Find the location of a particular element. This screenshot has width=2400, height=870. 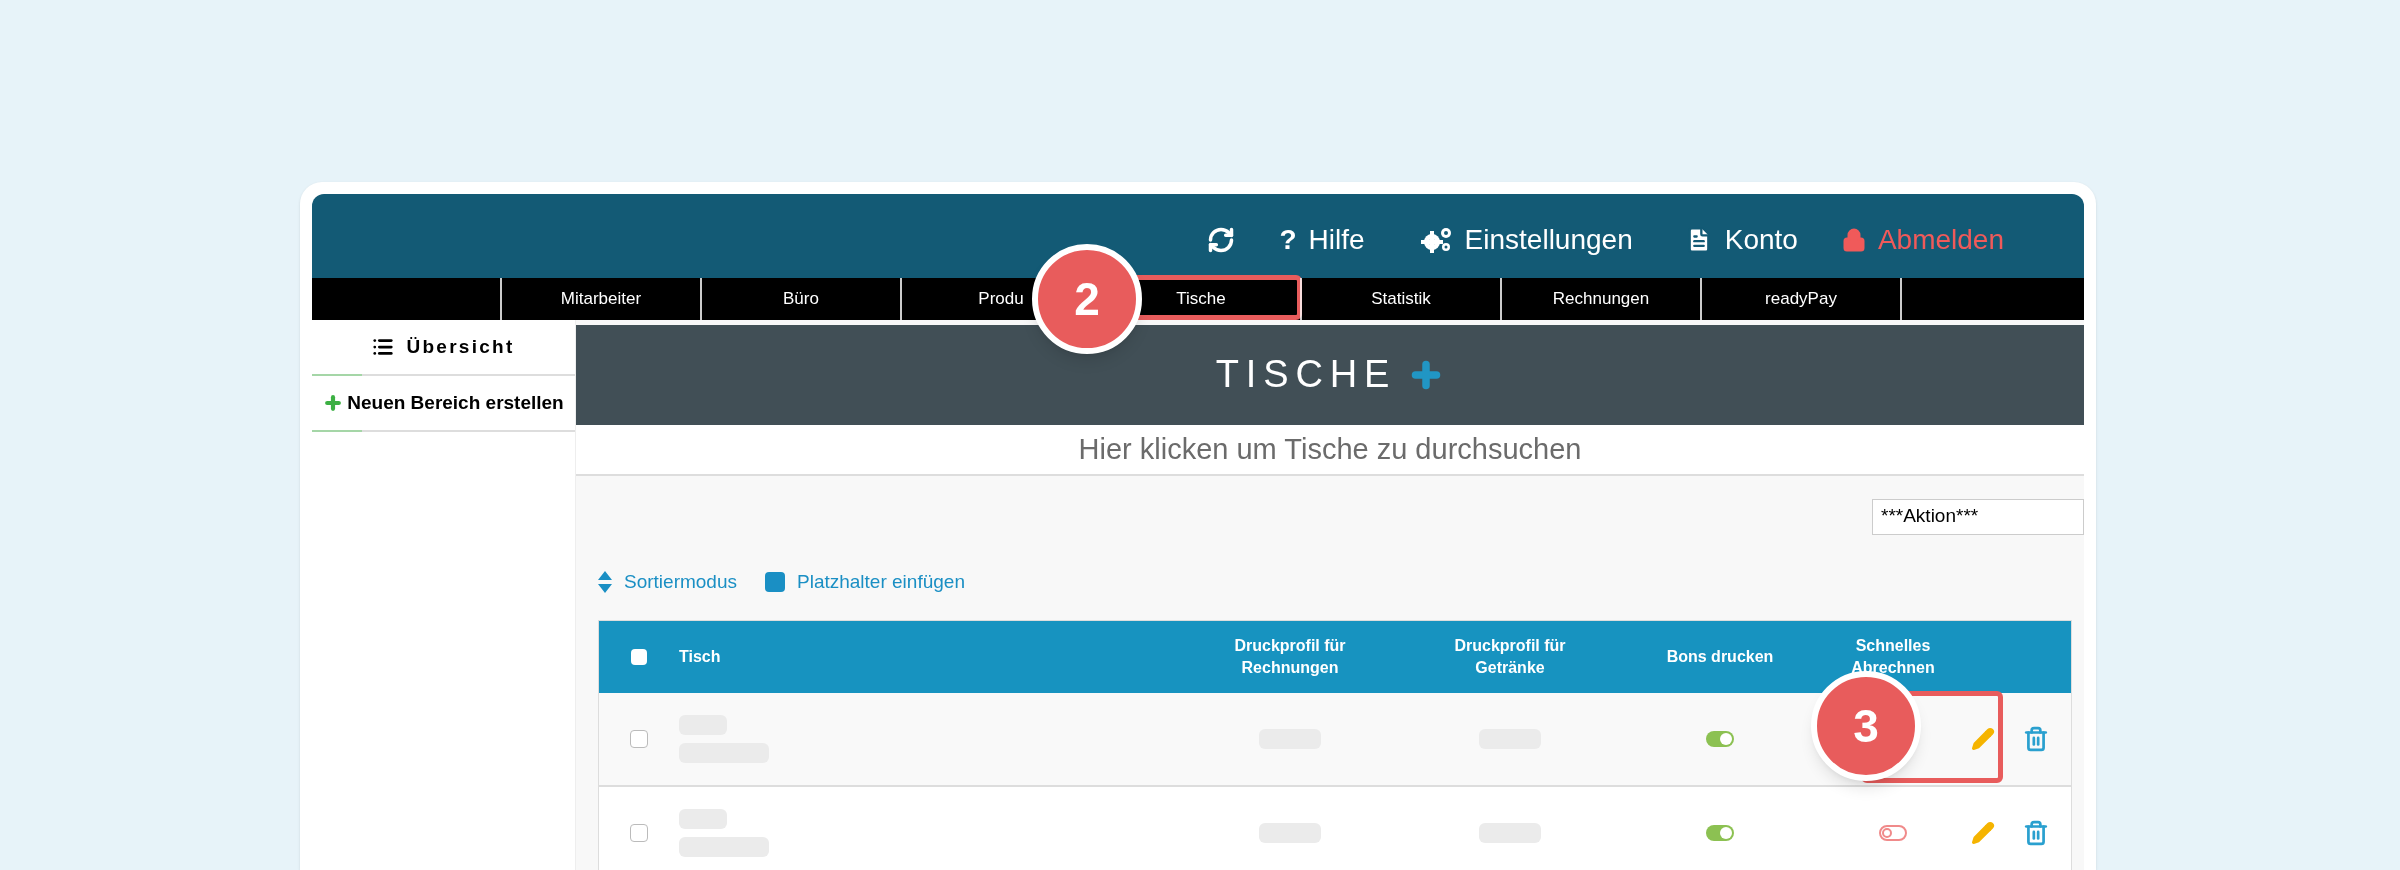

column-header: Druckprofil für Rechnungen is located at coordinates (1290, 657).